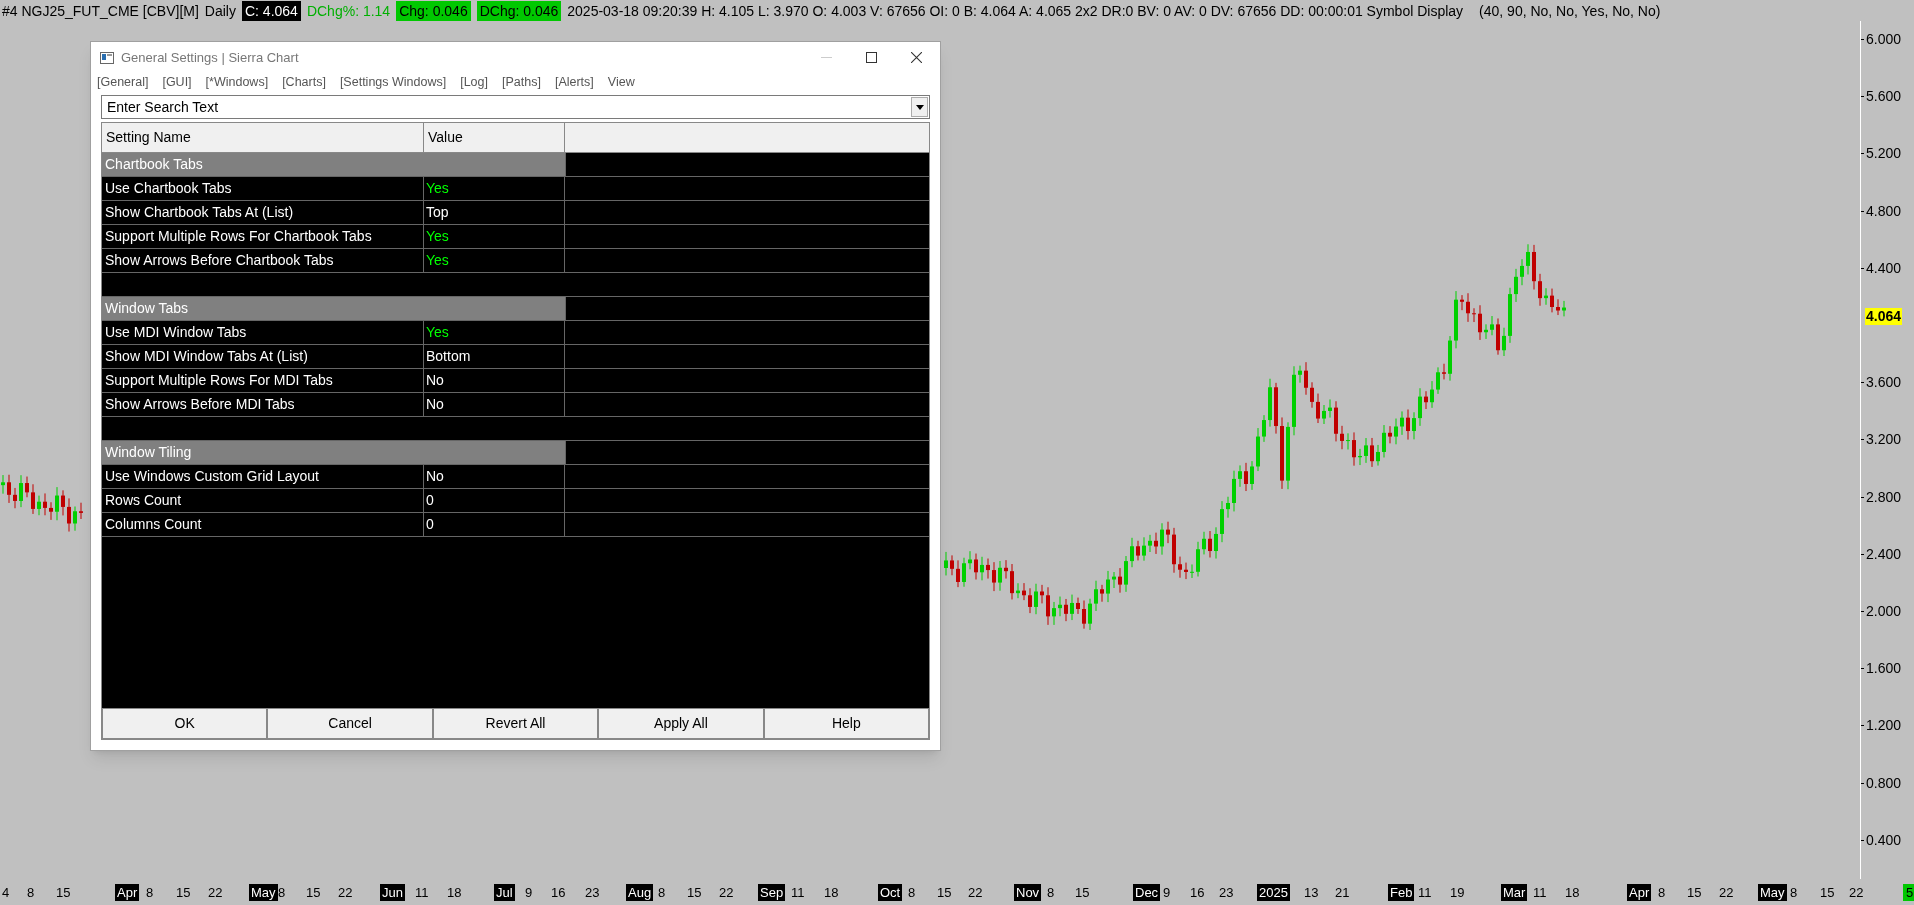 The width and height of the screenshot is (1914, 905). What do you see at coordinates (1884, 496) in the screenshot?
I see `price-label: 2.800` at bounding box center [1884, 496].